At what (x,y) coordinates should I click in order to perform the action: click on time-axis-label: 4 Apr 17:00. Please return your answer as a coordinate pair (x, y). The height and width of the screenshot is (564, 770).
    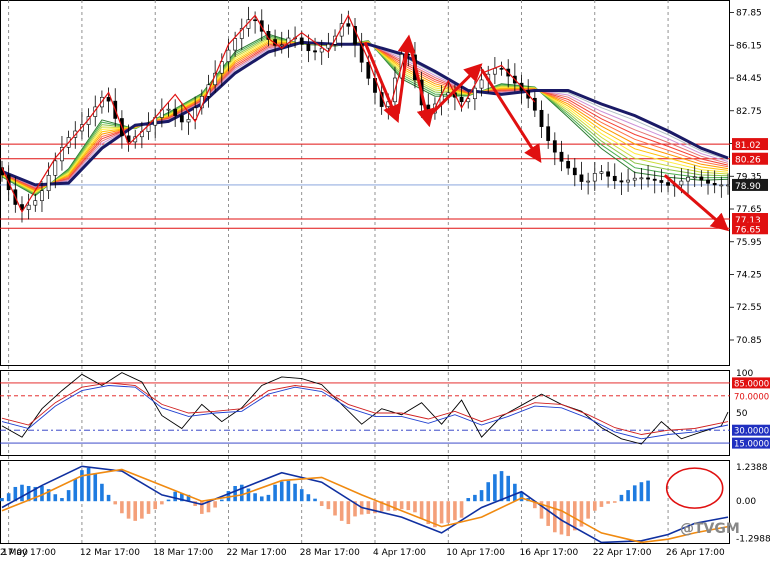
    Looking at the image, I should click on (399, 553).